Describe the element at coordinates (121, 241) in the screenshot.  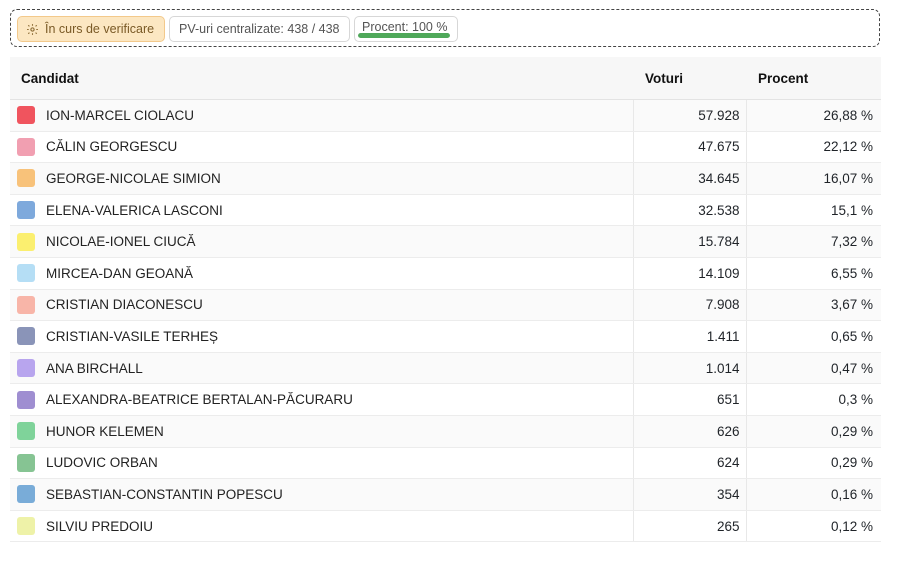
I see `candidate-name: NICOLAE-IONEL CIUCĂ` at that location.